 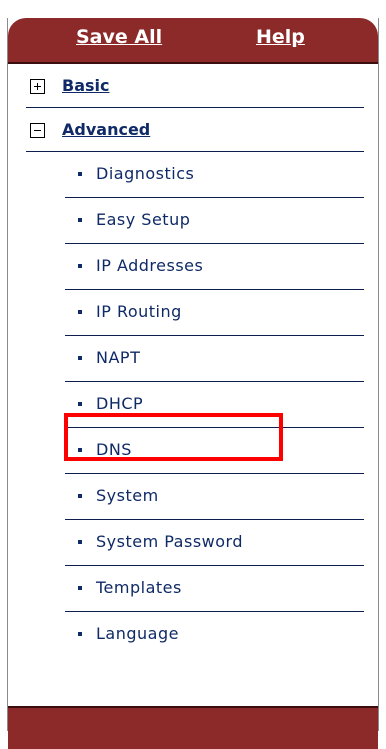 What do you see at coordinates (127, 495) in the screenshot?
I see `nav-item-label: System` at bounding box center [127, 495].